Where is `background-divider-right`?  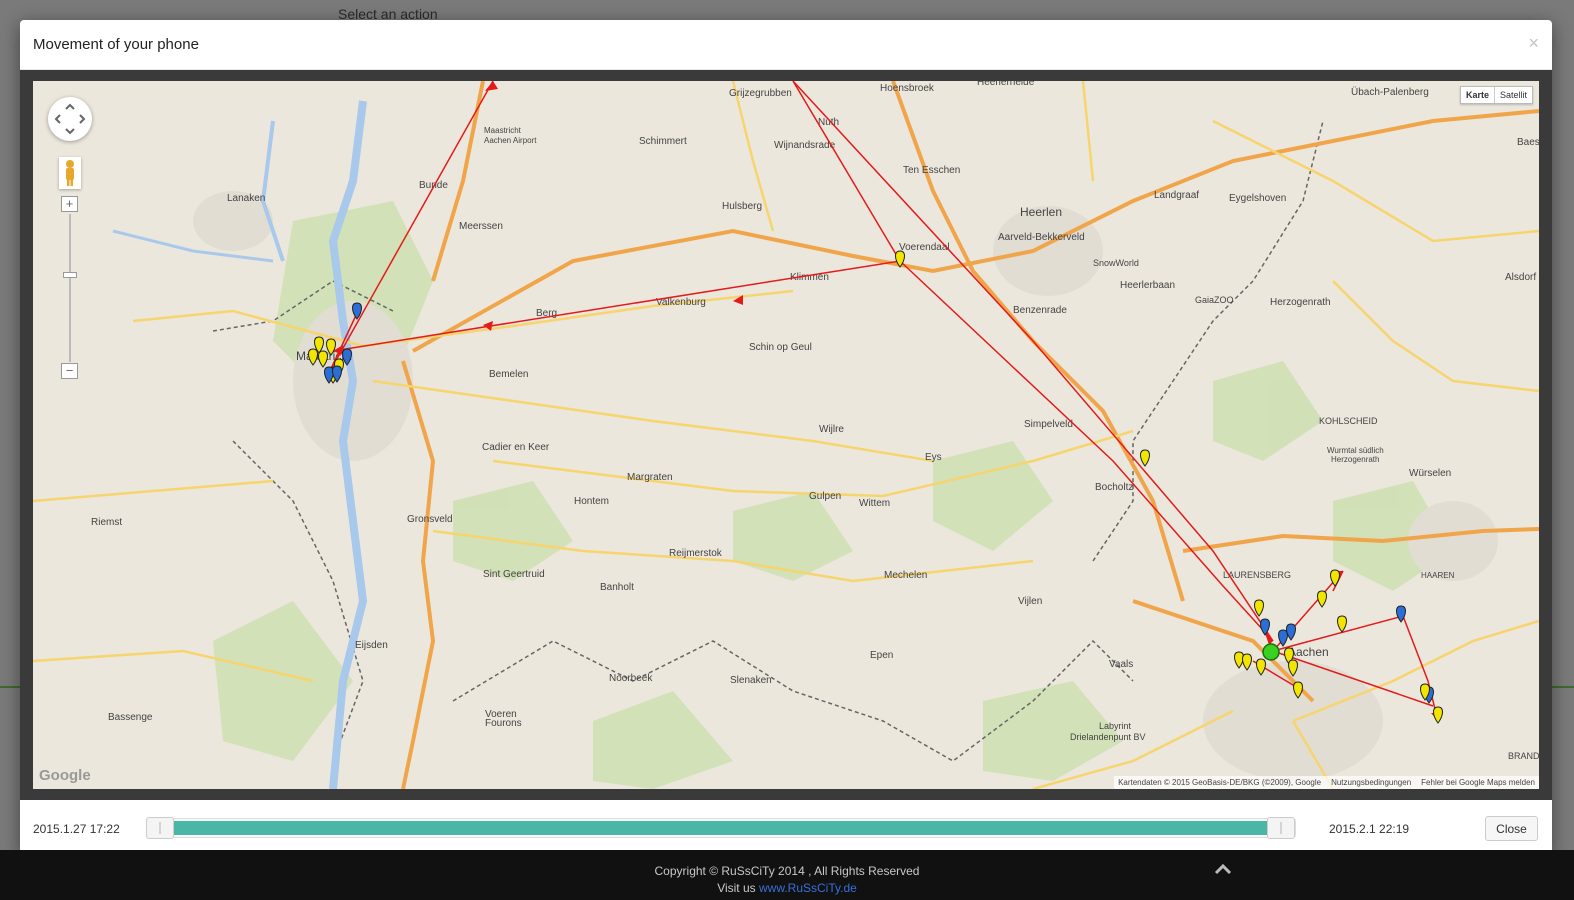
background-divider-right is located at coordinates (1563, 687).